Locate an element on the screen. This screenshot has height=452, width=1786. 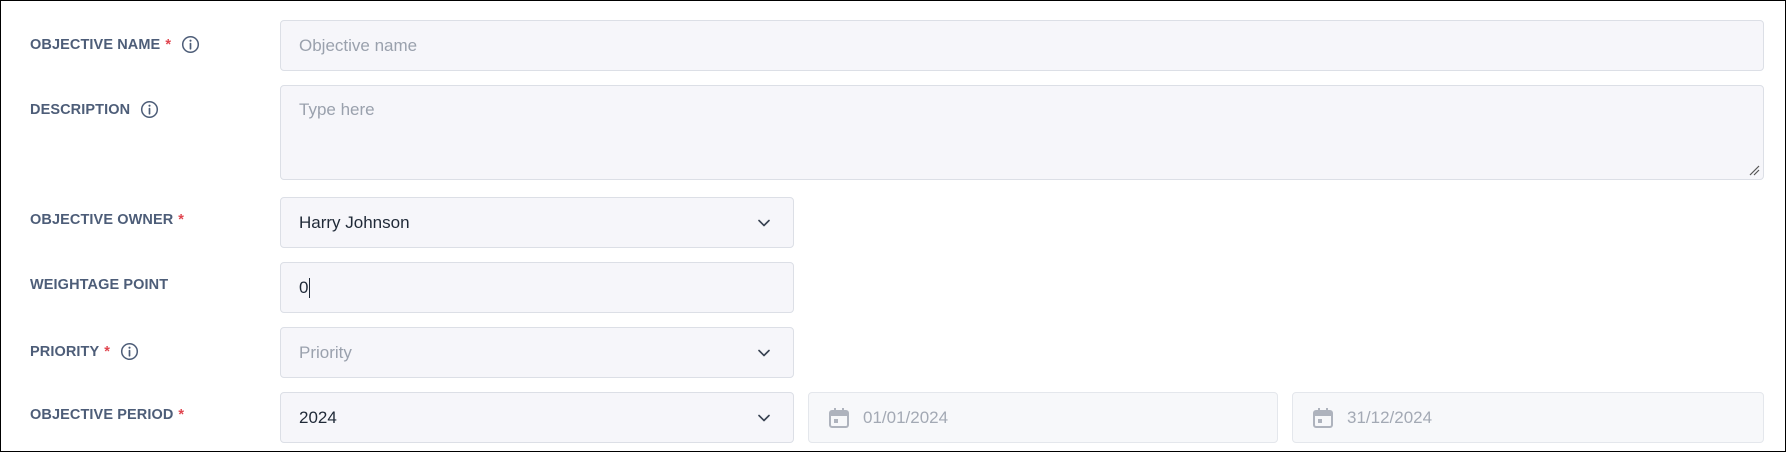
weightage-point-input: 0 is located at coordinates (537, 287).